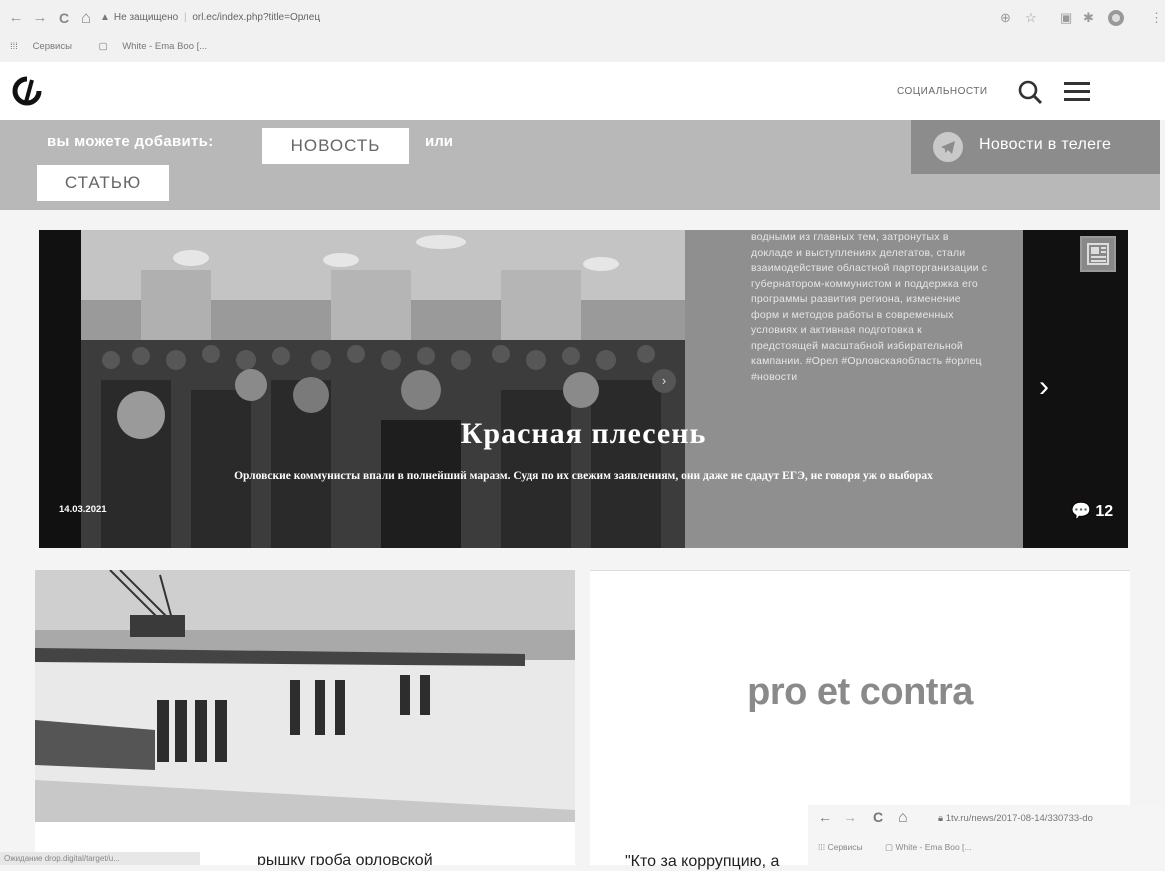 This screenshot has width=1165, height=871. I want to click on hamburger-menu-icon, so click(1077, 92).